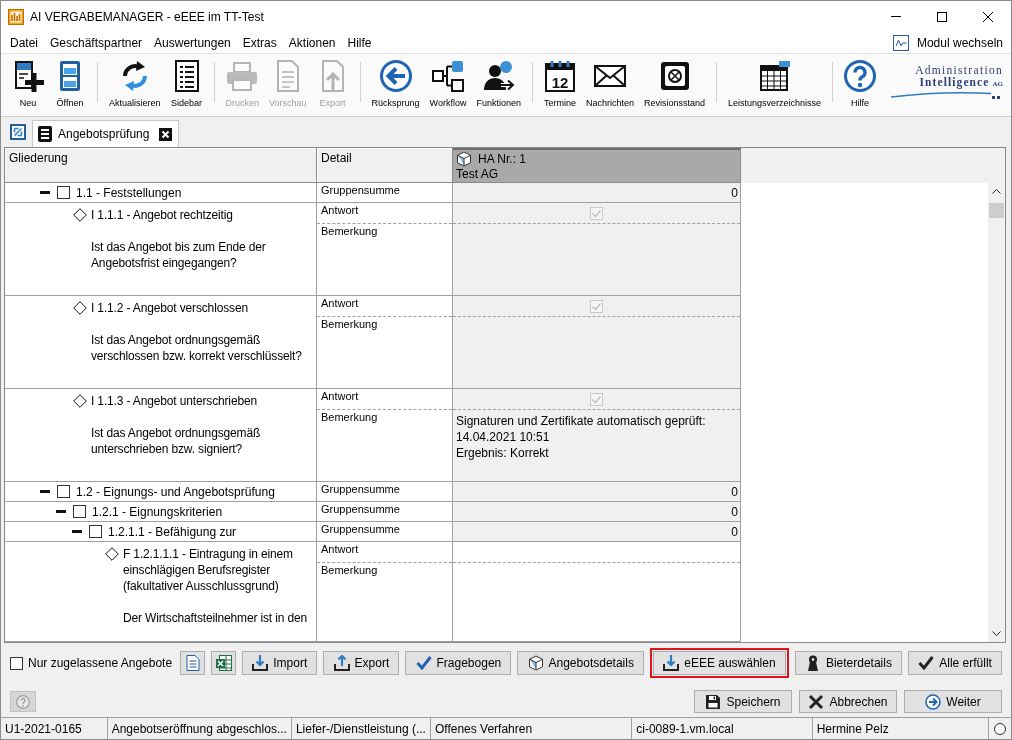 This screenshot has height=740, width=1012. What do you see at coordinates (774, 76) in the screenshot?
I see `table-icon` at bounding box center [774, 76].